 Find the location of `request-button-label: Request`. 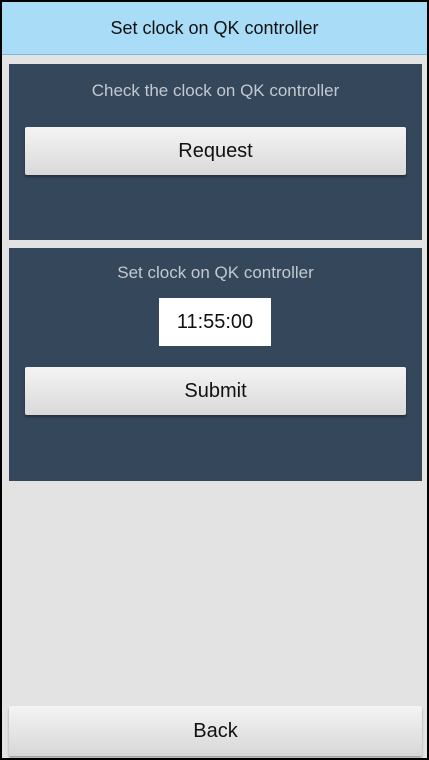

request-button-label: Request is located at coordinates (215, 150).